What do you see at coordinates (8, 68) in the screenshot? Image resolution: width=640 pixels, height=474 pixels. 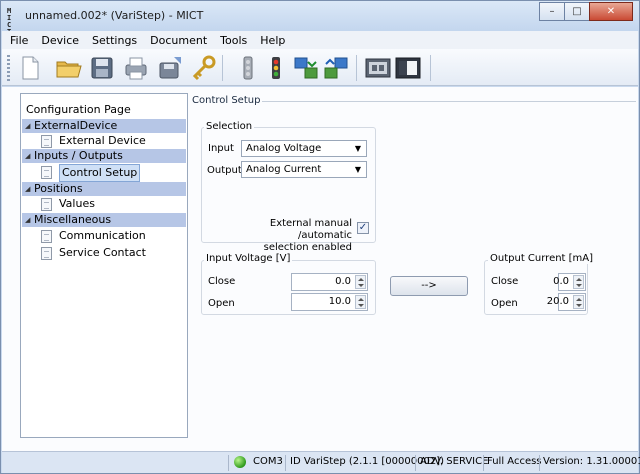 I see `toolbar-grip` at bounding box center [8, 68].